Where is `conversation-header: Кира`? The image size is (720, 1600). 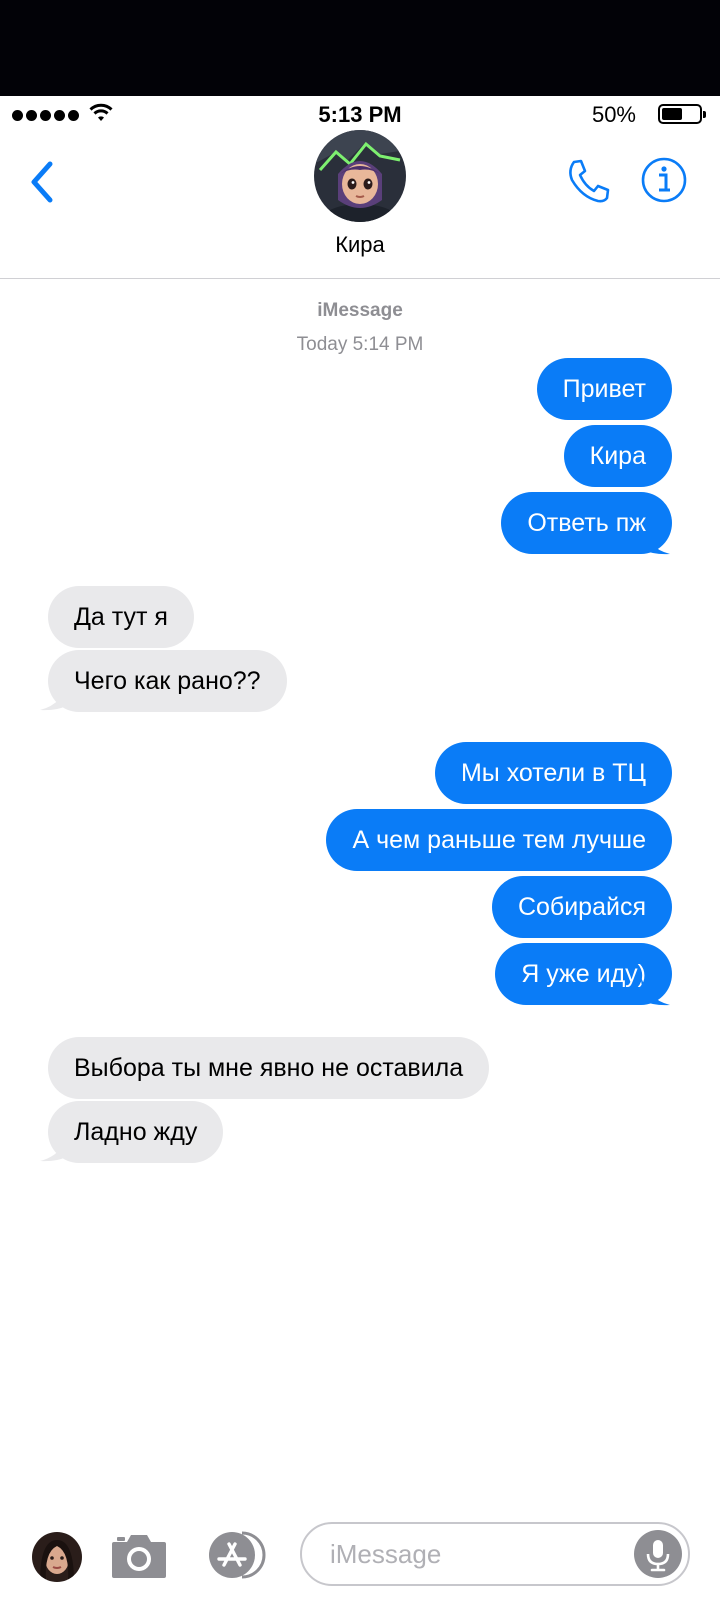
conversation-header: Кира is located at coordinates (360, 204).